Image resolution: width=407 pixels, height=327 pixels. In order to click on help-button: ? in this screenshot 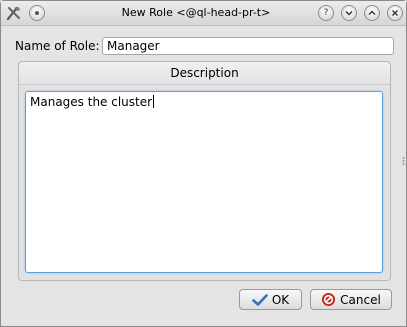, I will do `click(326, 13)`.